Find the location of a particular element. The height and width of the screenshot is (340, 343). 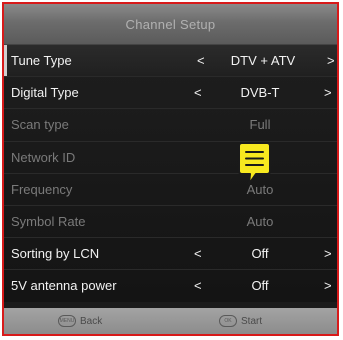

setting-row-network-id: Network ID is located at coordinates (170, 156).